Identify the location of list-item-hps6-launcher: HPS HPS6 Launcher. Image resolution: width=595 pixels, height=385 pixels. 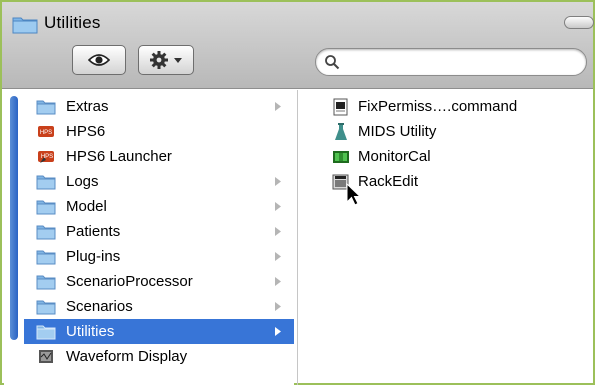
(159, 156).